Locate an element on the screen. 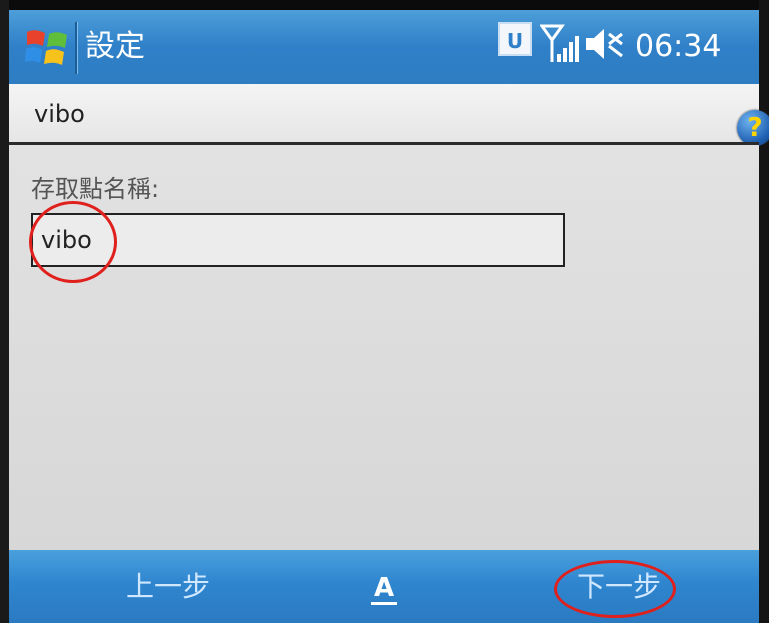 Image resolution: width=769 pixels, height=623 pixels. title-bar: 設定 U 06:34 is located at coordinates (384, 47).